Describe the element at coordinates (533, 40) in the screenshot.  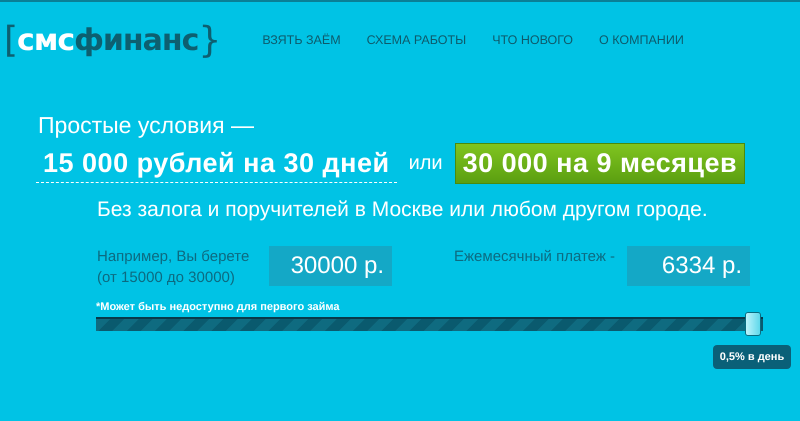
I see `nav-link: ЧТО НОВОГО` at that location.